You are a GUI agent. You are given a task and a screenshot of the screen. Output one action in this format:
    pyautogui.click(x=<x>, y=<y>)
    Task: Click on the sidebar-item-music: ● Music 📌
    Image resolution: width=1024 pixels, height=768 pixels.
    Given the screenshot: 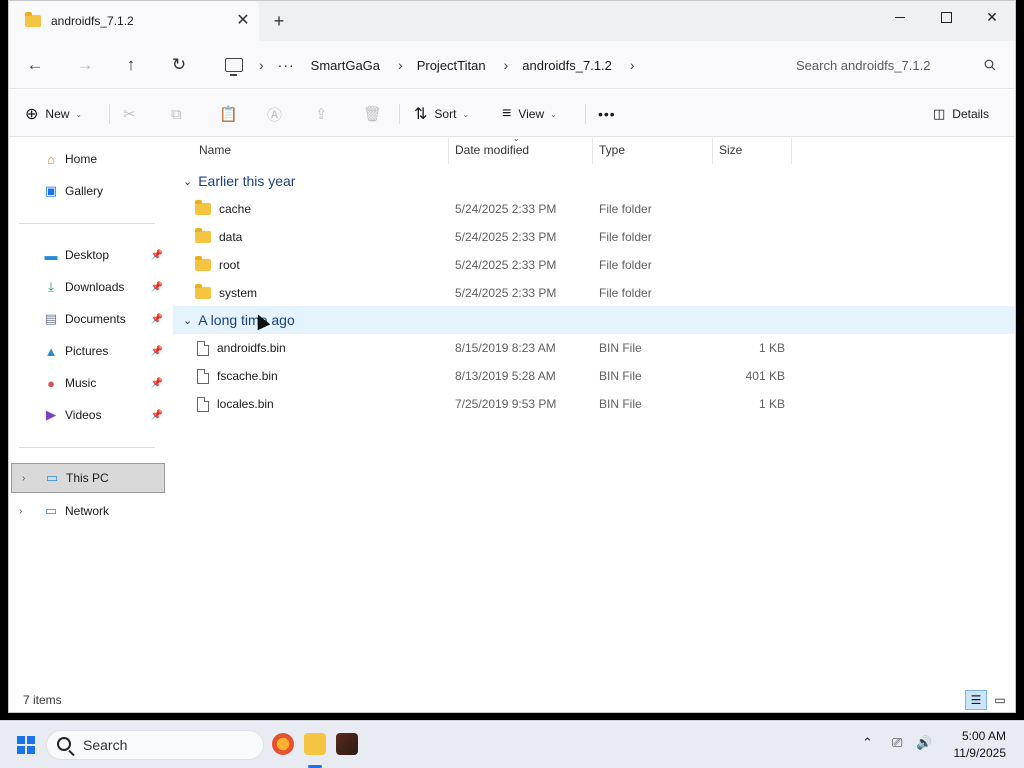 What is the action you would take?
    pyautogui.click(x=87, y=383)
    